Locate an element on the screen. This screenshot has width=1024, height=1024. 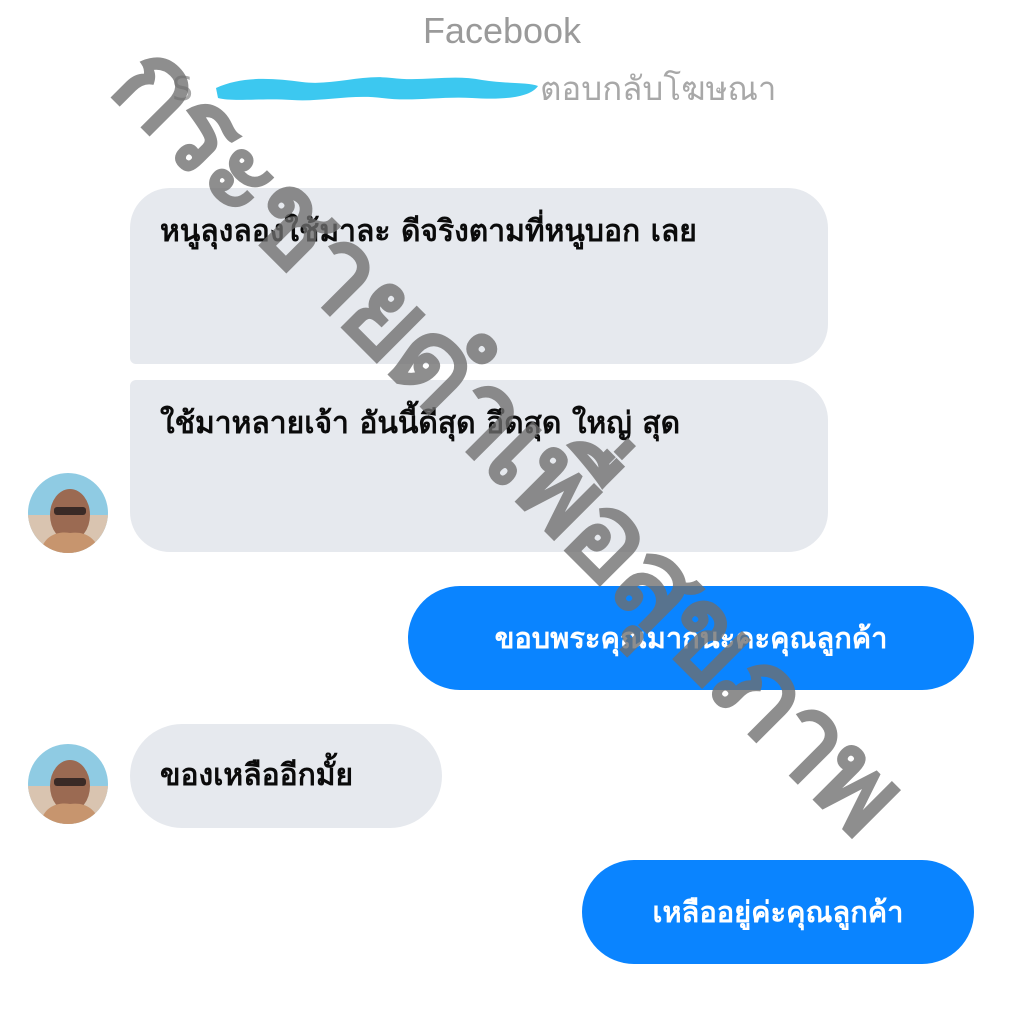
subtitle-prefix: S is located at coordinates (182, 88).